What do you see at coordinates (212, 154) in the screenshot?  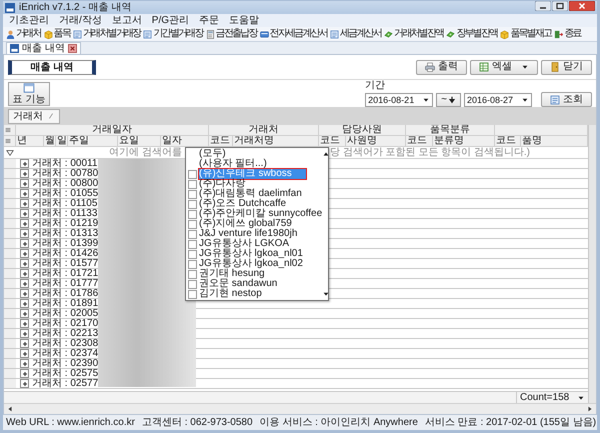 I see `dropdown-item: (모두)` at bounding box center [212, 154].